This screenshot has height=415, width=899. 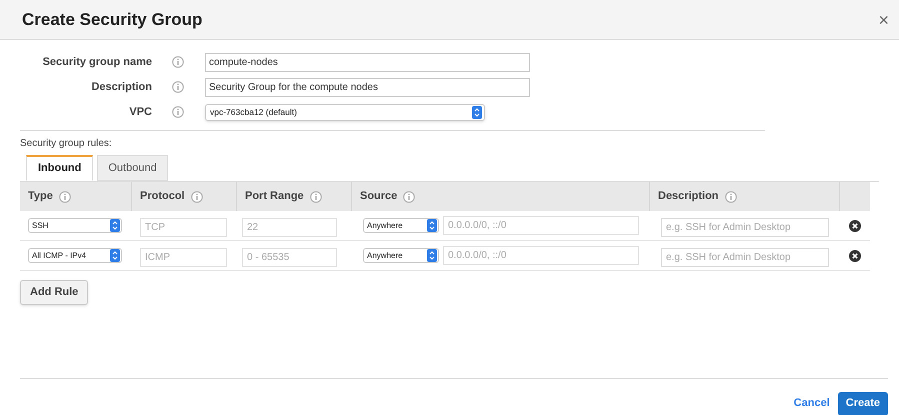 What do you see at coordinates (367, 87) in the screenshot?
I see `text-field: Security Group for the compute nodes` at bounding box center [367, 87].